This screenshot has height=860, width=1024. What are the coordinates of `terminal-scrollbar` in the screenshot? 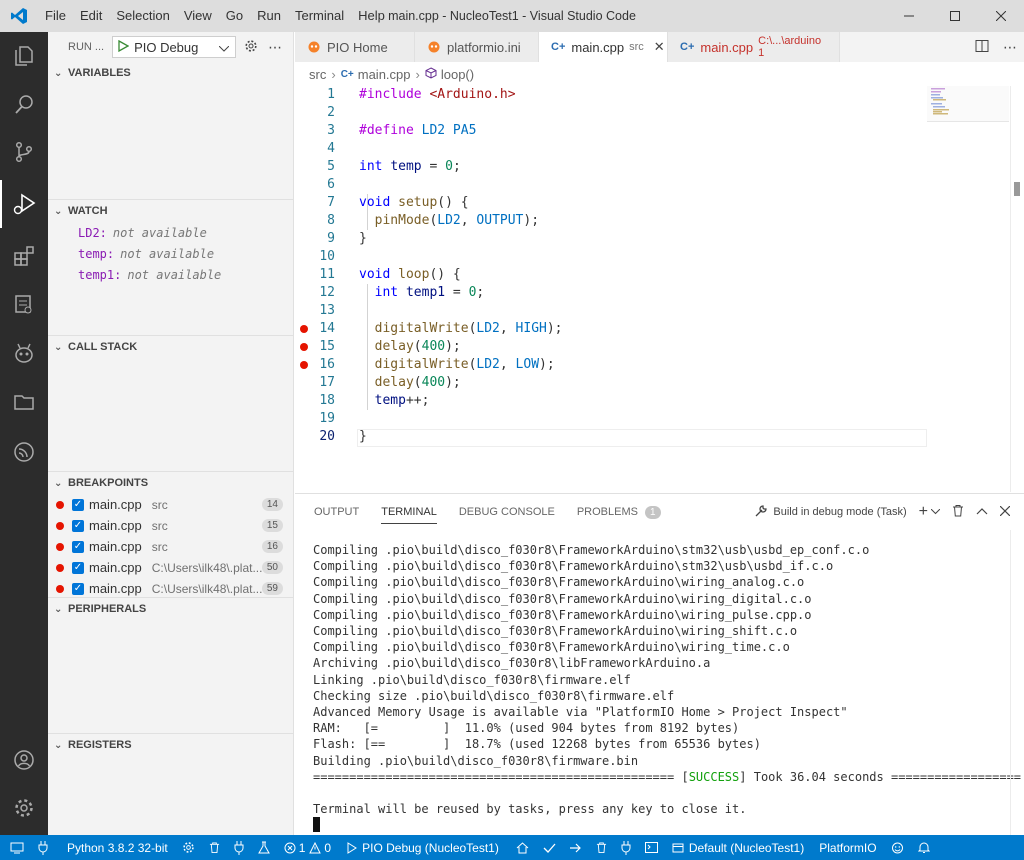 It's located at (1017, 683).